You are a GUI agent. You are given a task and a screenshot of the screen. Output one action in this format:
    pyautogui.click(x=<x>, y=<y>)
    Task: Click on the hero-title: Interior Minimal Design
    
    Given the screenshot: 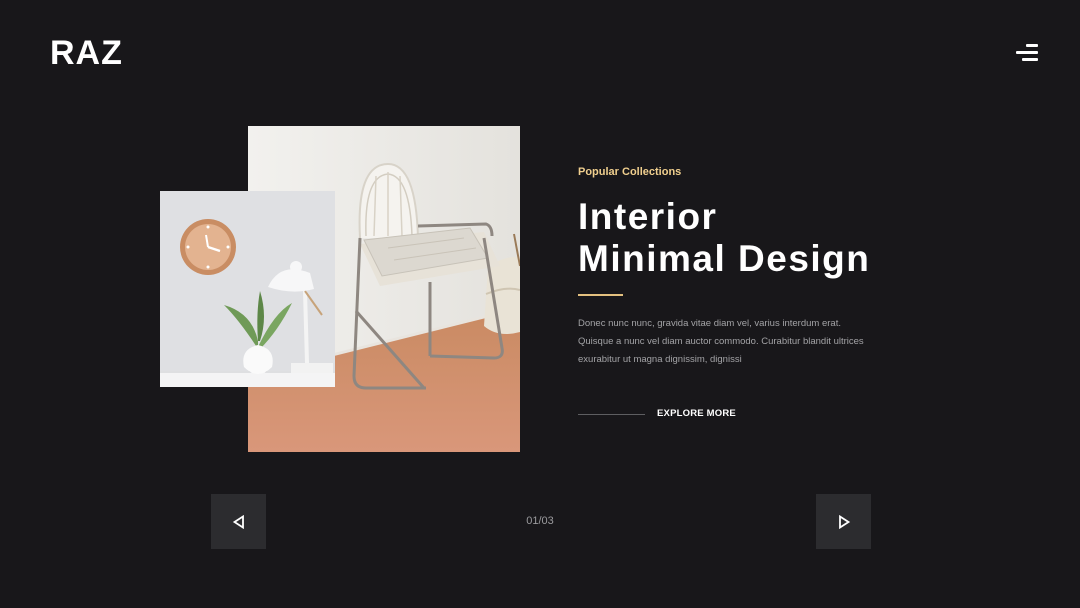 What is the action you would take?
    pyautogui.click(x=724, y=238)
    